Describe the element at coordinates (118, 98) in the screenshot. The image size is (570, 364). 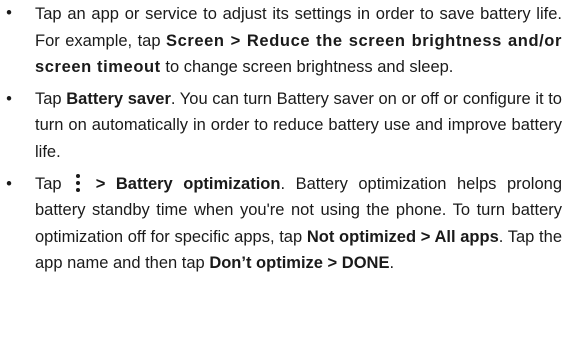
I see `menu-path: Battery saver` at that location.